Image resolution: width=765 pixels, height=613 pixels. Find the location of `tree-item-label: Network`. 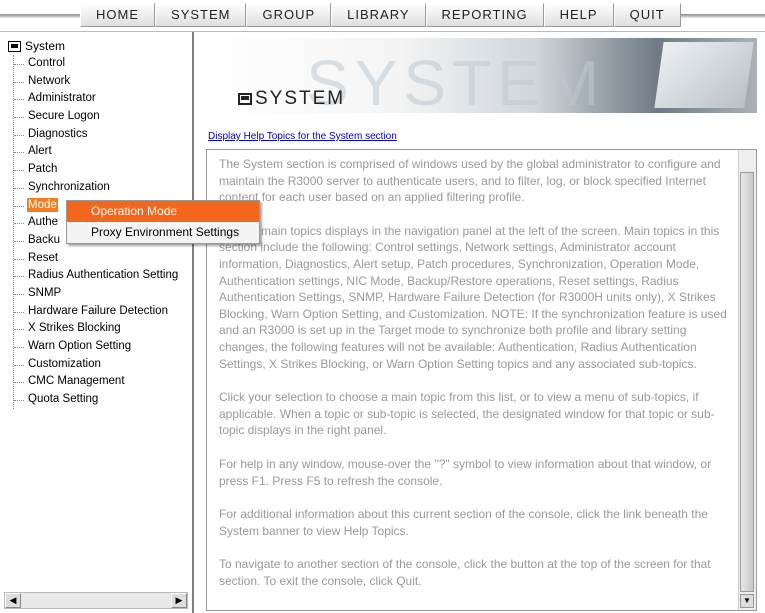

tree-item-label: Network is located at coordinates (49, 80).